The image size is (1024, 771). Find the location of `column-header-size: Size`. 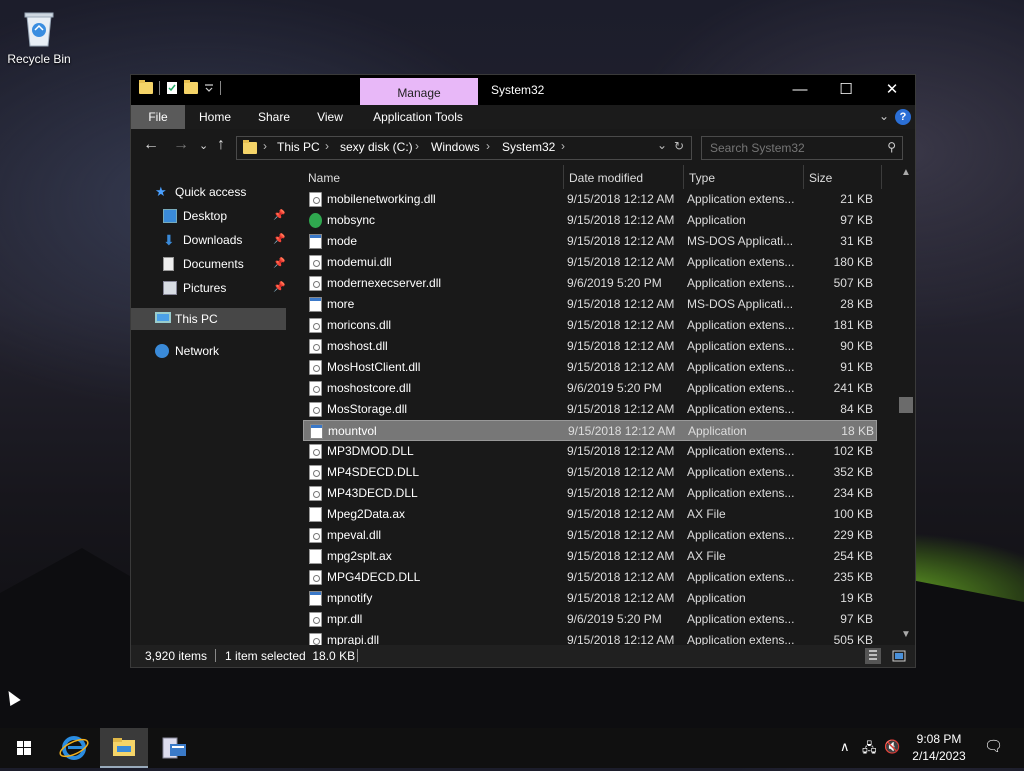

column-header-size: Size is located at coordinates (820, 178).